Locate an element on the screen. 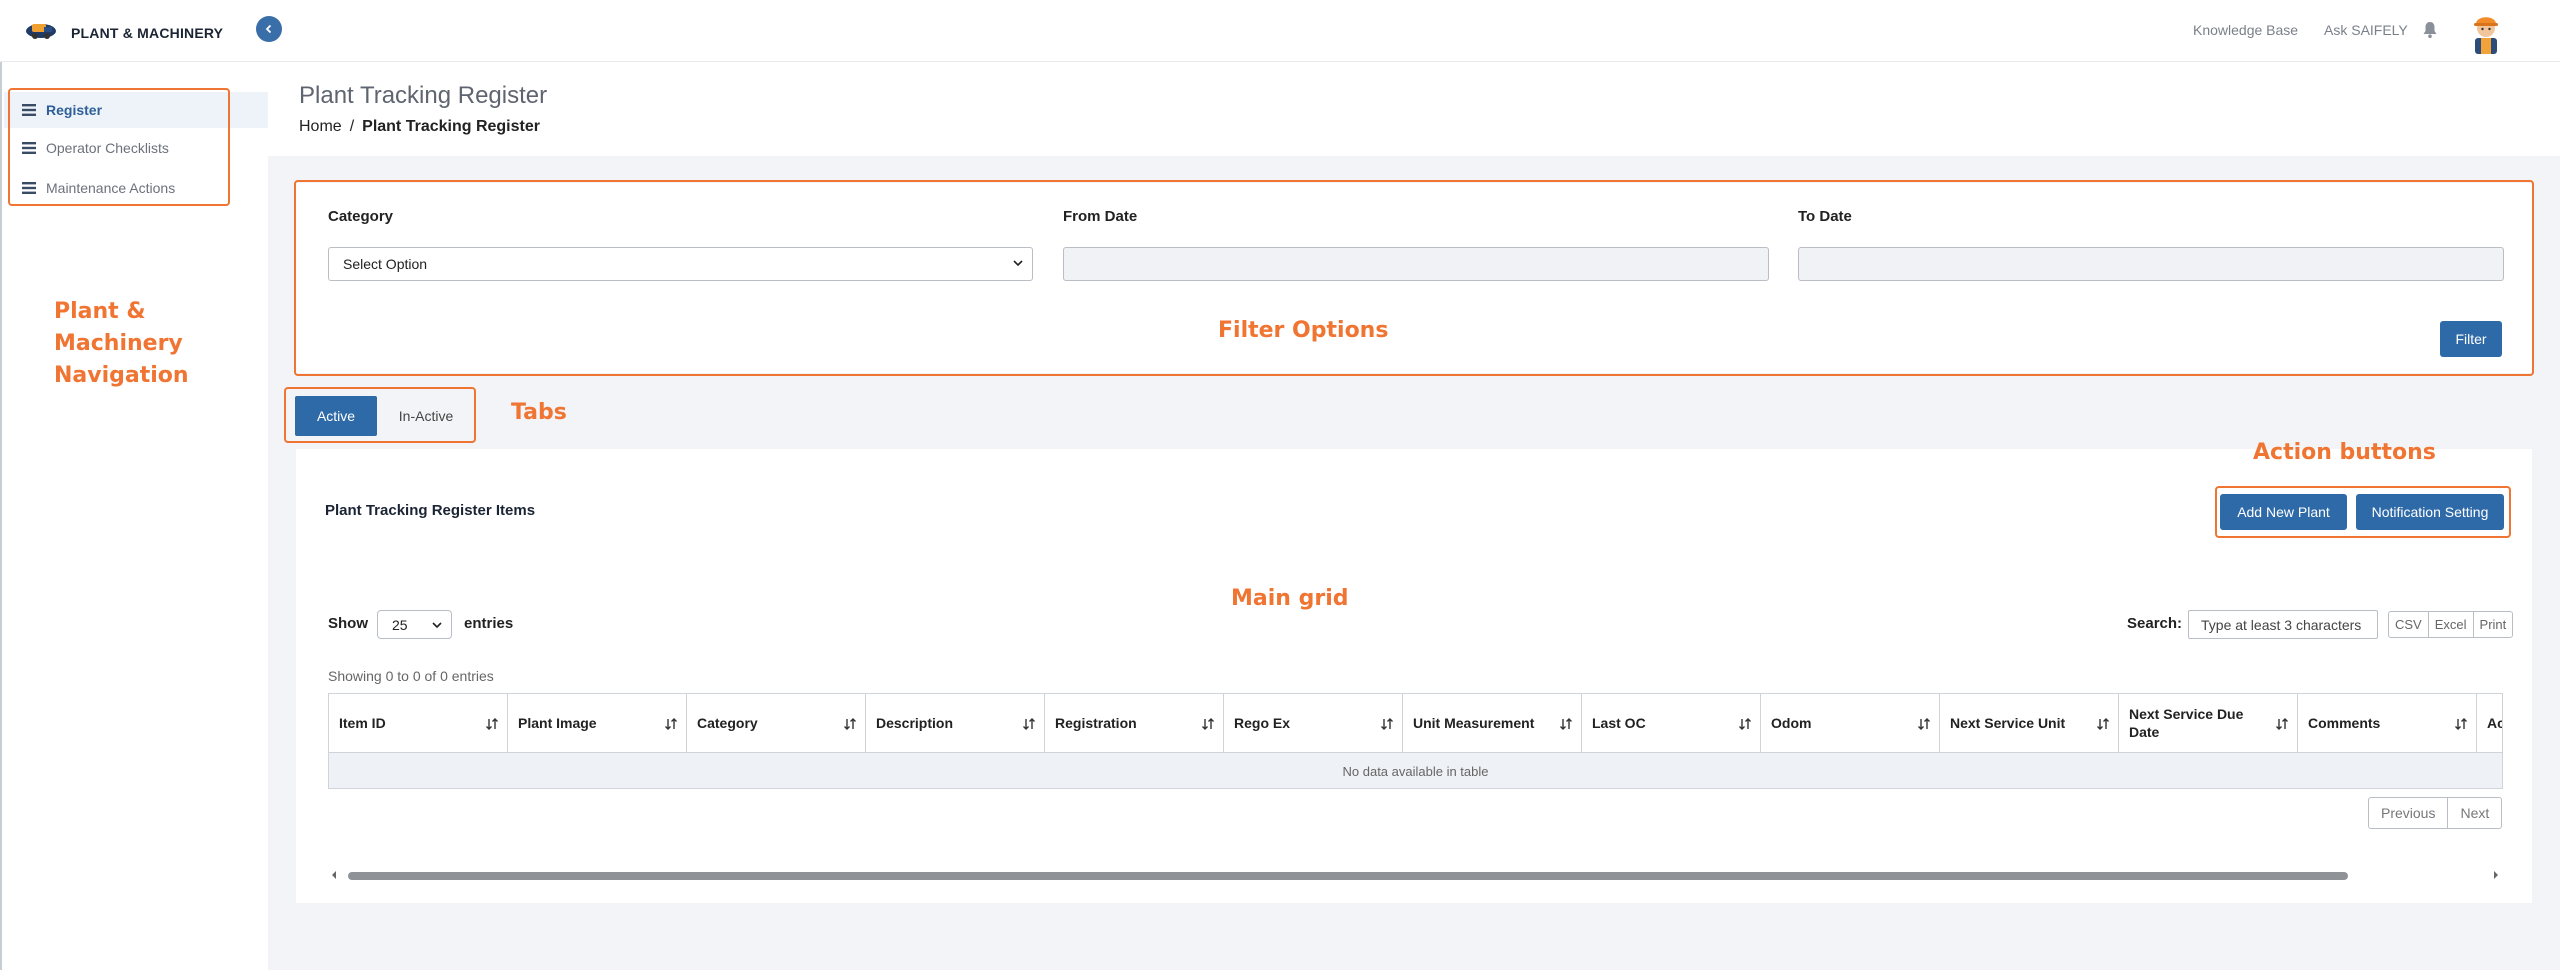  actions-annotation-box is located at coordinates (2363, 512).